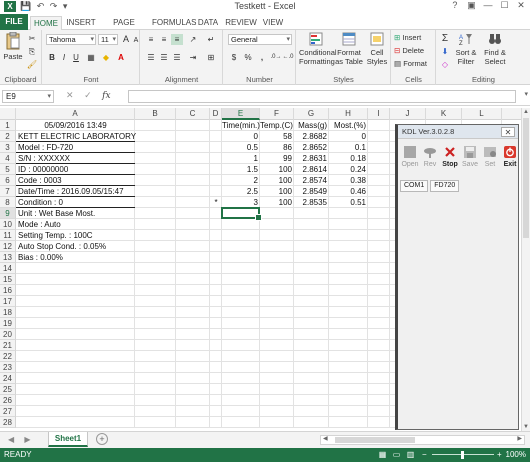  What do you see at coordinates (75, 191) in the screenshot?
I see `cell-a7: Date/Time : 2016.09.05/15:47` at bounding box center [75, 191].